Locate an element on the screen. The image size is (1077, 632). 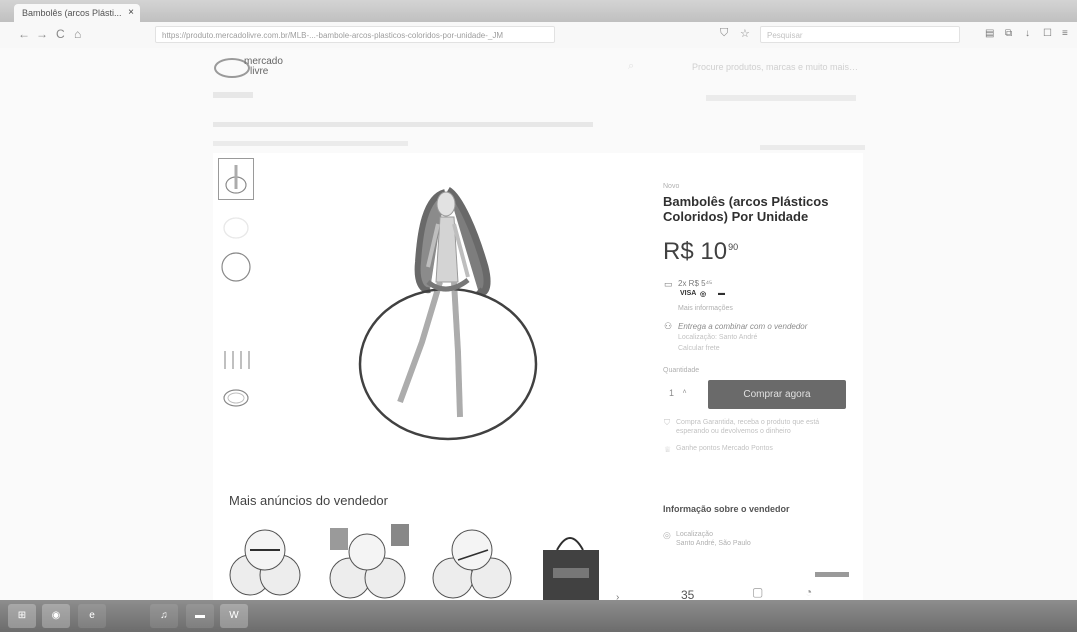
library-icon: ▤ is located at coordinates (989, 33).